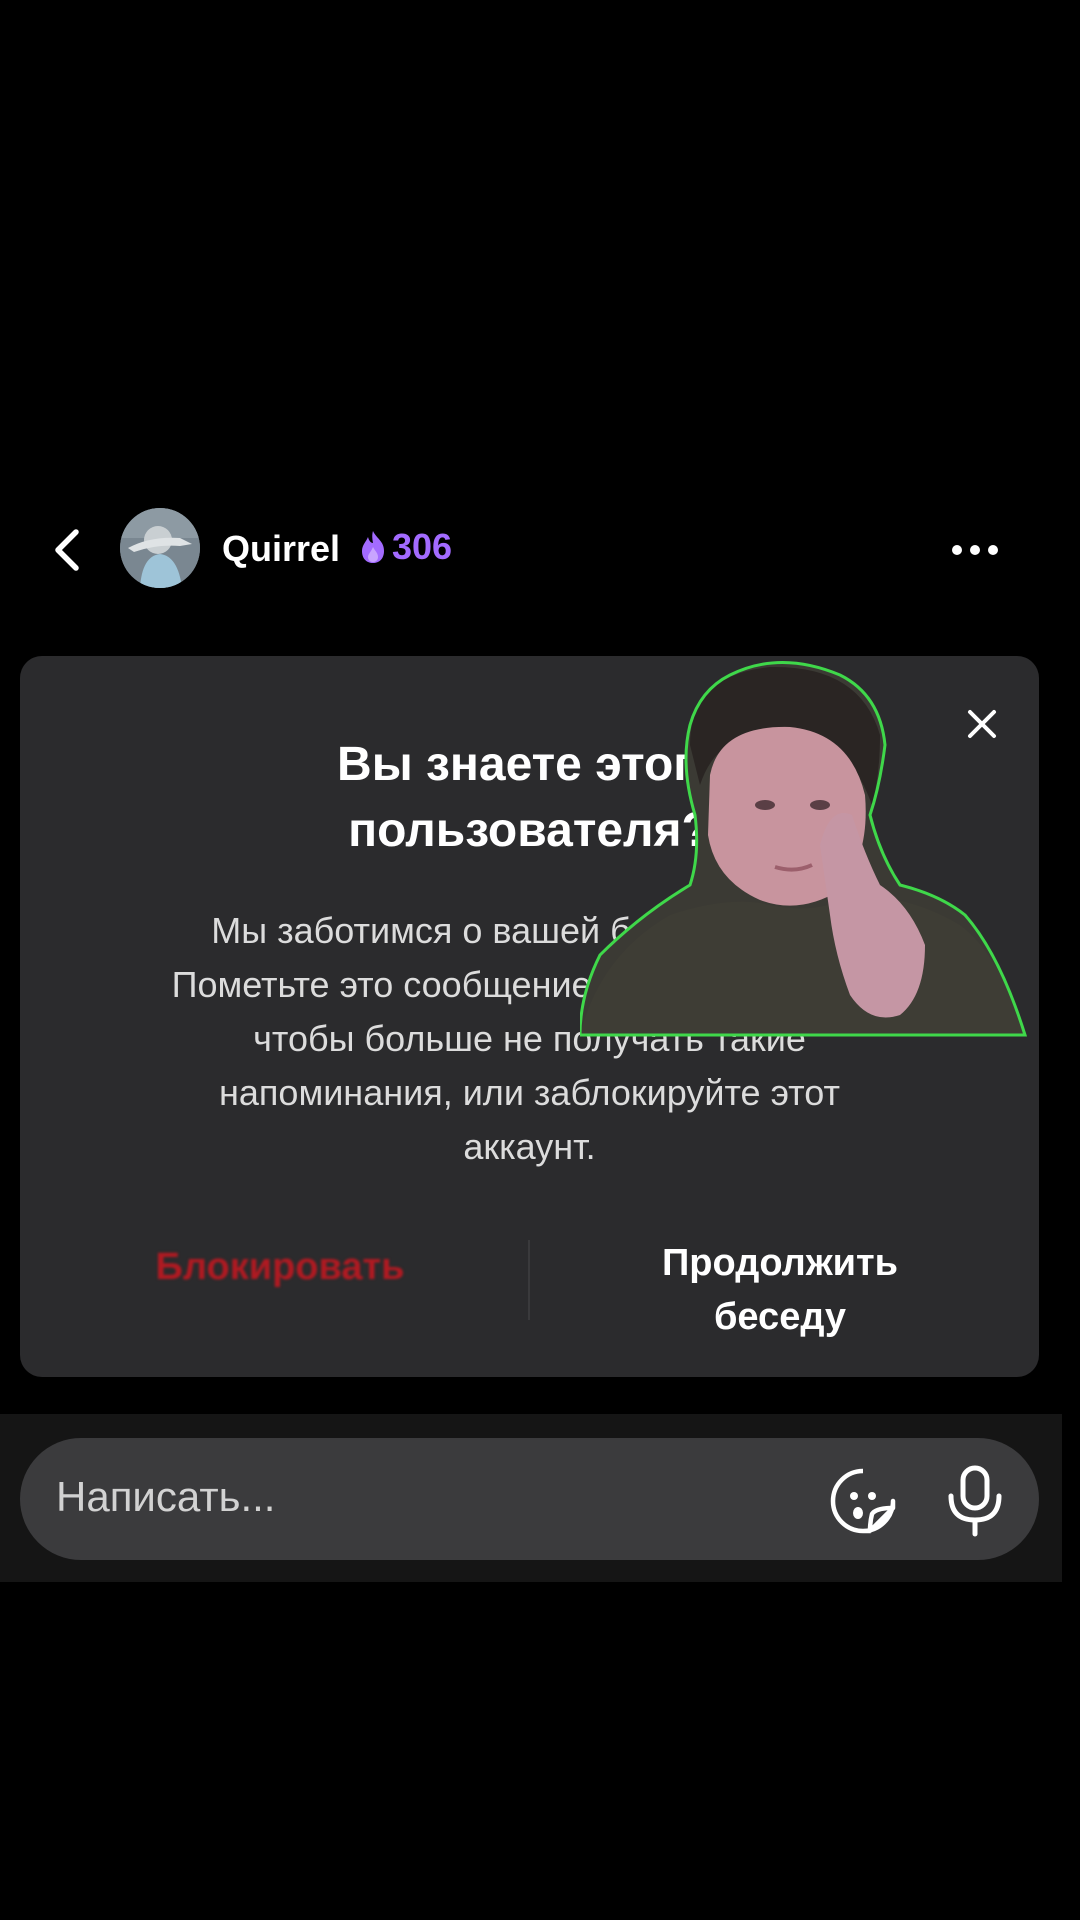 Image resolution: width=1080 pixels, height=1920 pixels. I want to click on continue-conversation-button: Продолжить беседу, so click(780, 1290).